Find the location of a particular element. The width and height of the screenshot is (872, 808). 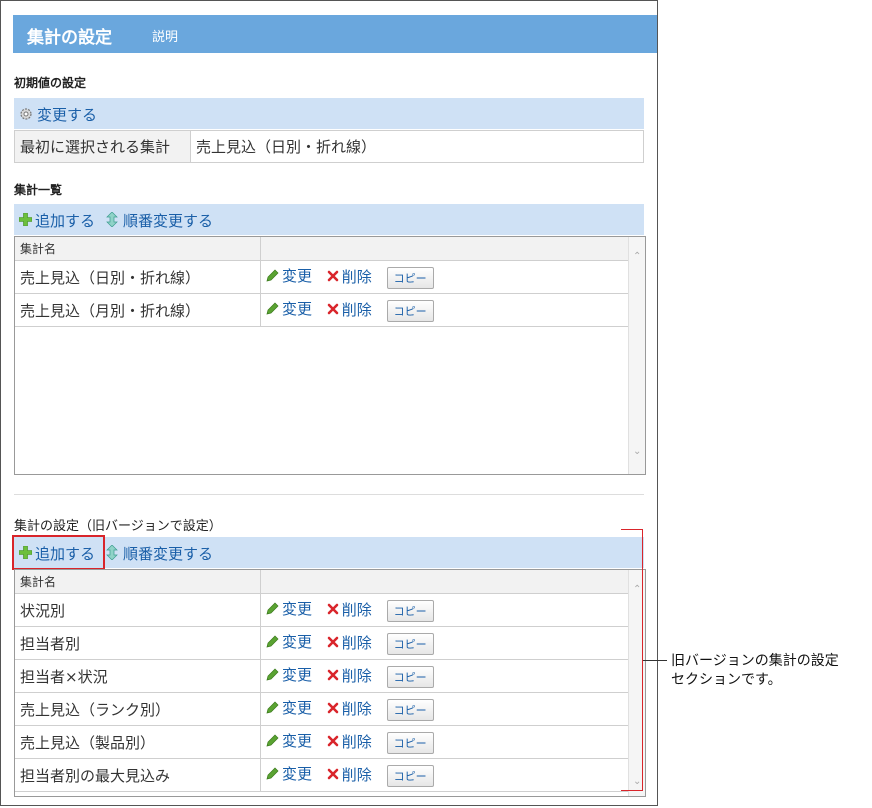

table-row: 売上見込（製品別） 変更 削除 コピー is located at coordinates (322, 742).